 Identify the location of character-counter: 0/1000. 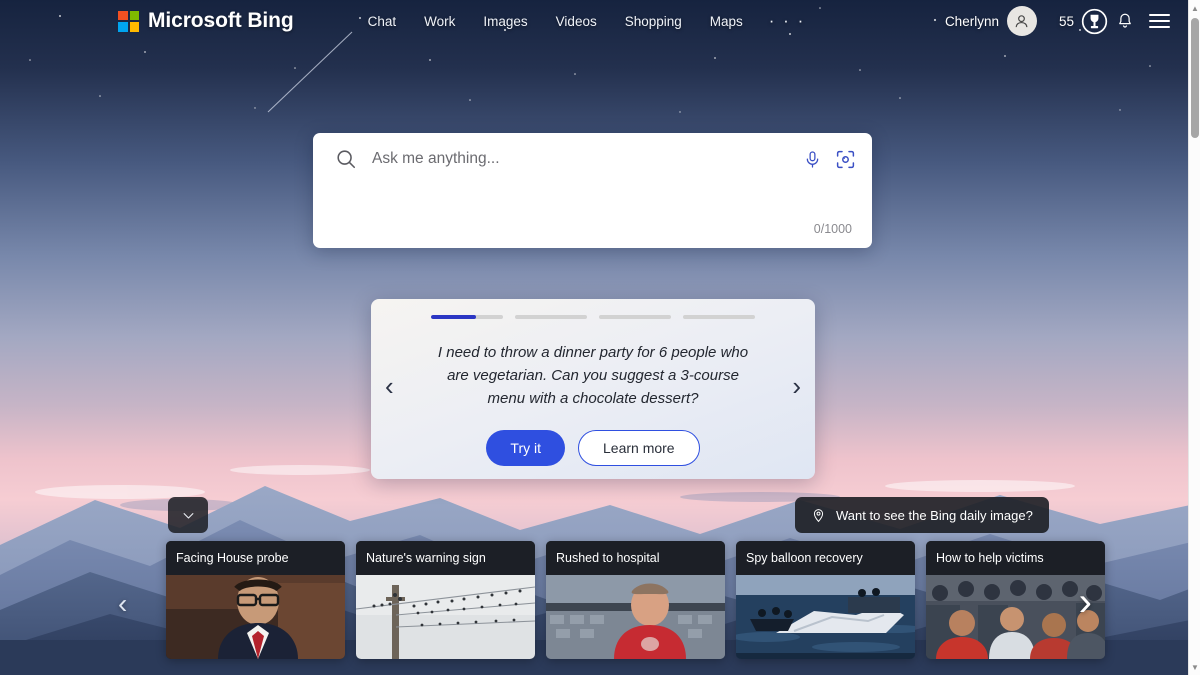
(832, 229).